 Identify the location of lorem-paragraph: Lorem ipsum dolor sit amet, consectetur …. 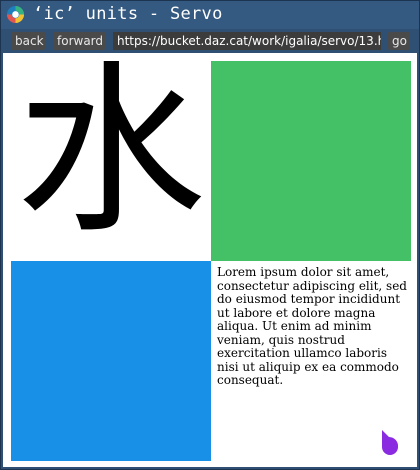
(312, 326).